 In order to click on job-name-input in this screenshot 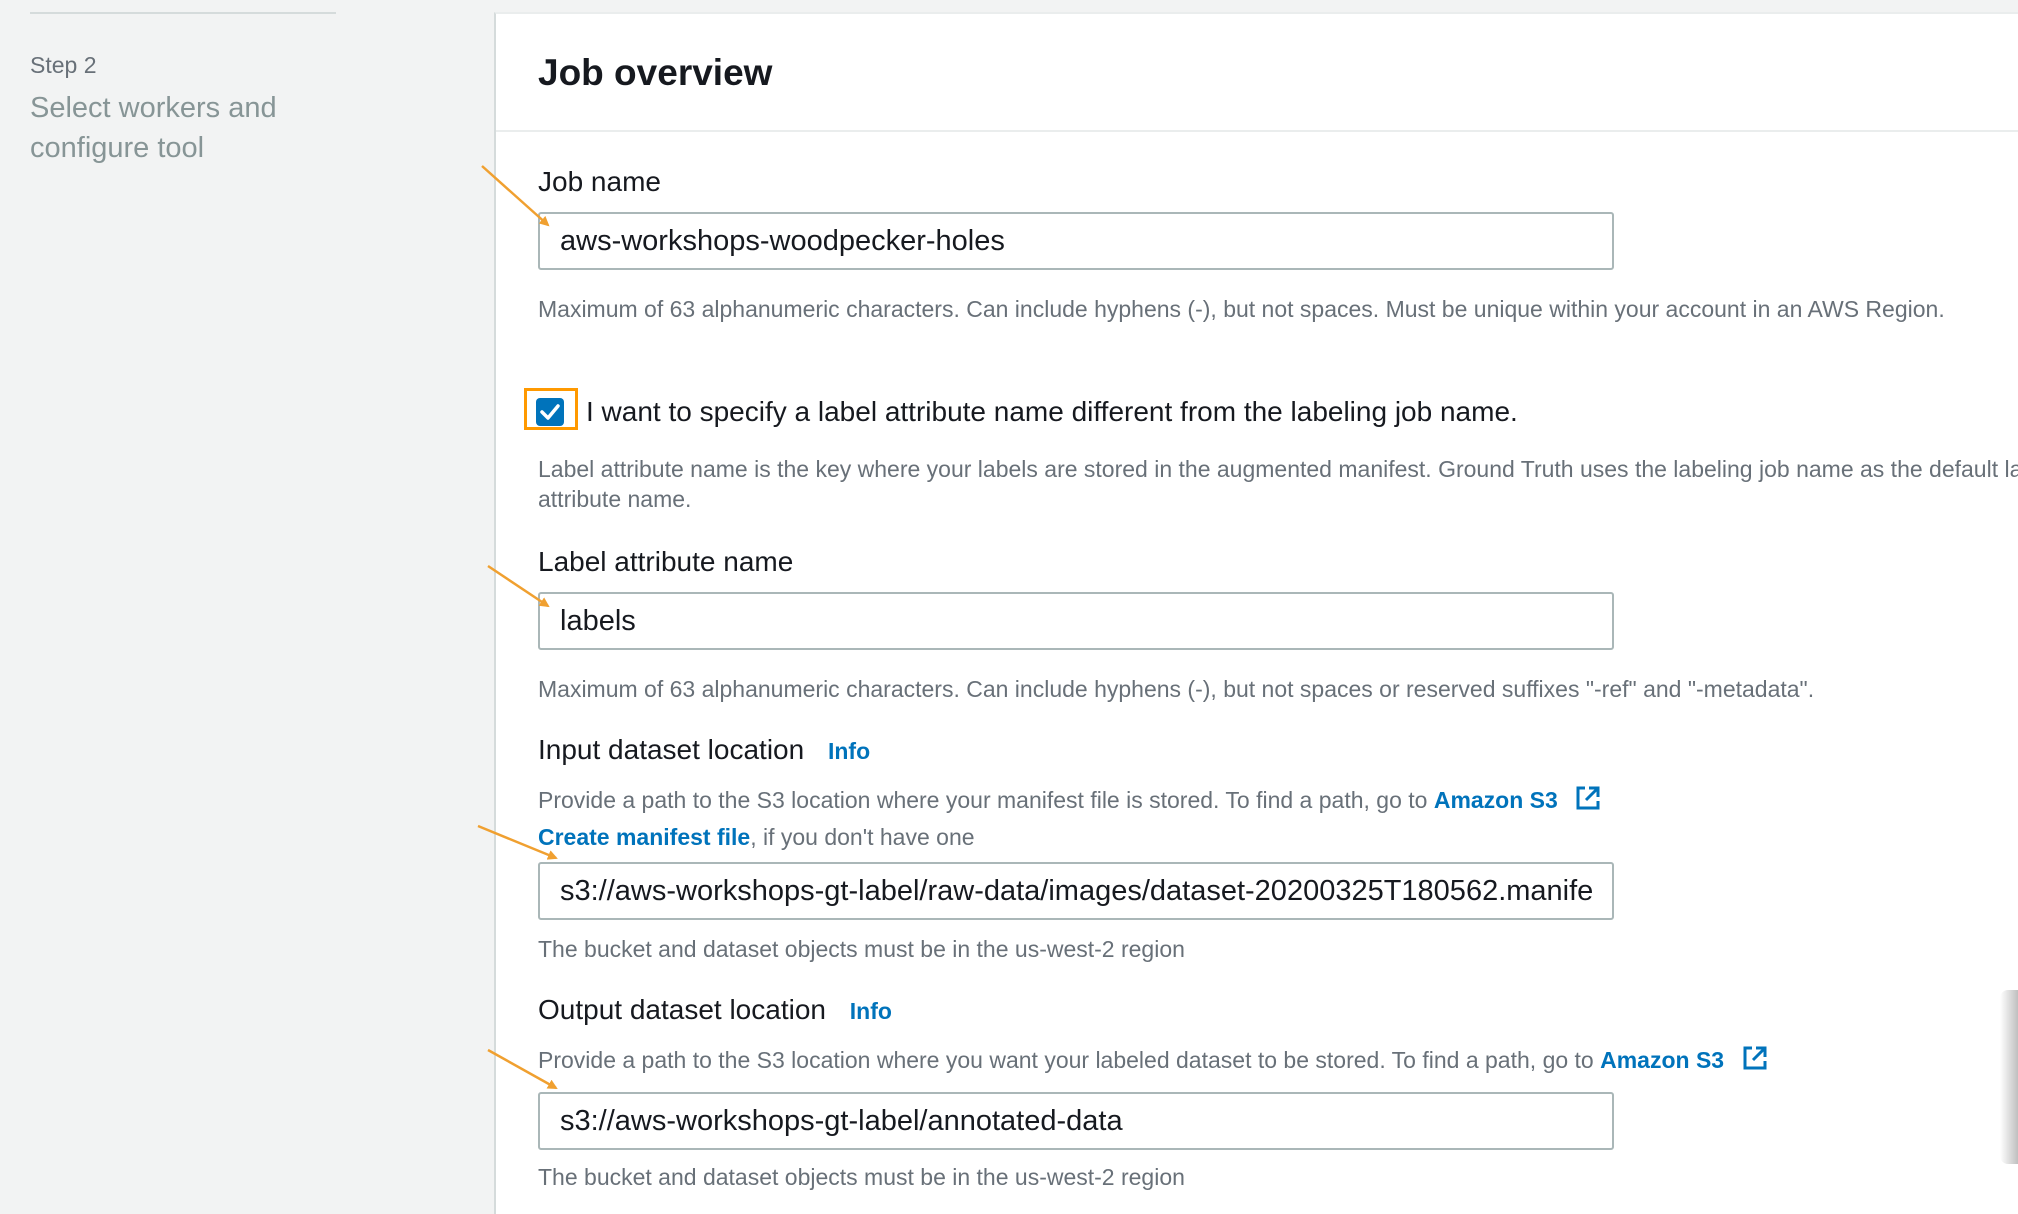, I will do `click(1076, 241)`.